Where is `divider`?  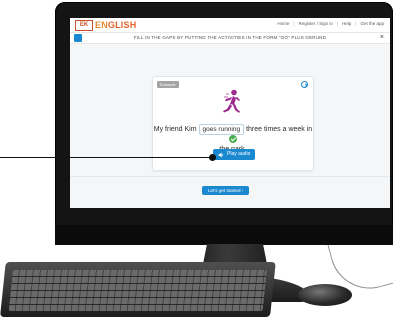
divider is located at coordinates (230, 176).